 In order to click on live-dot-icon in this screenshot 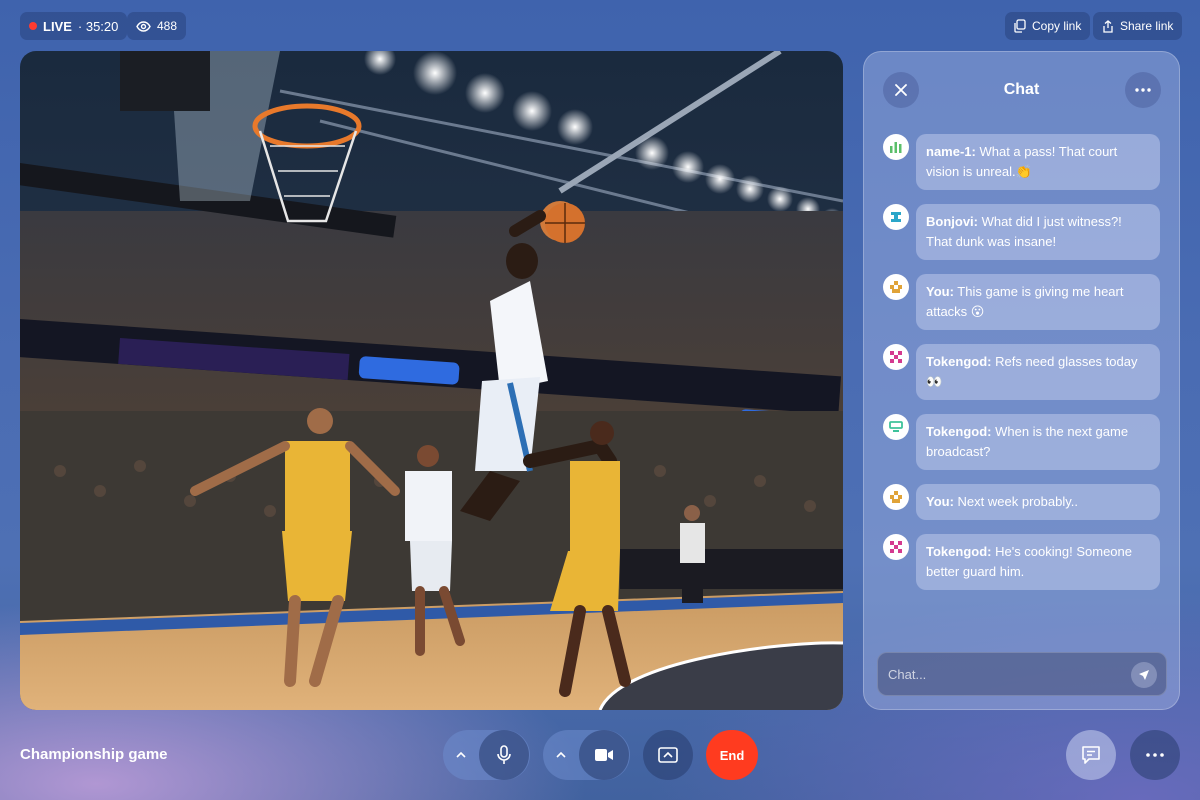, I will do `click(33, 26)`.